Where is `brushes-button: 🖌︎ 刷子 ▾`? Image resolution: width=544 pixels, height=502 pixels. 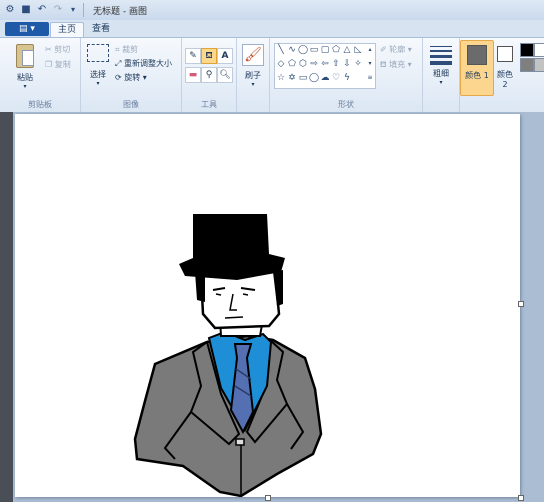 brushes-button: 🖌︎ 刷子 ▾ is located at coordinates (253, 66).